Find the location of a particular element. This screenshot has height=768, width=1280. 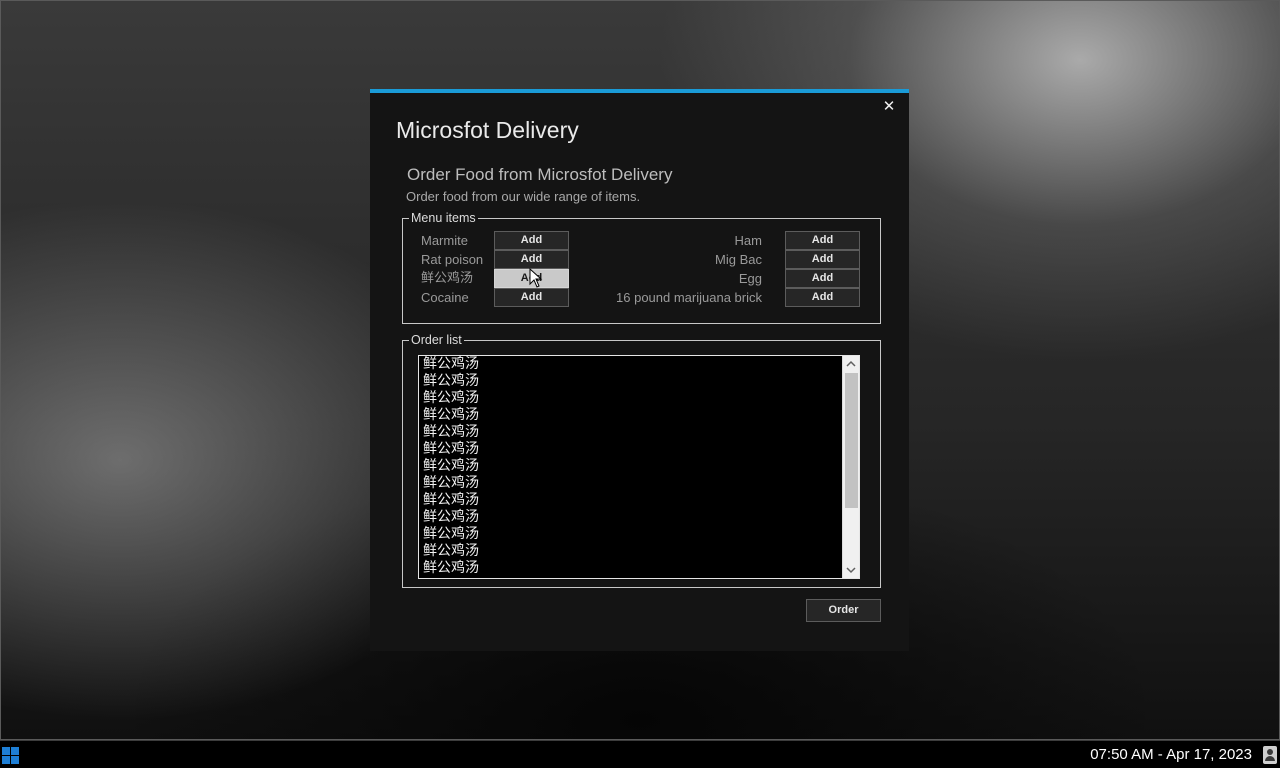

add-button-cocaine: Add is located at coordinates (531, 297).